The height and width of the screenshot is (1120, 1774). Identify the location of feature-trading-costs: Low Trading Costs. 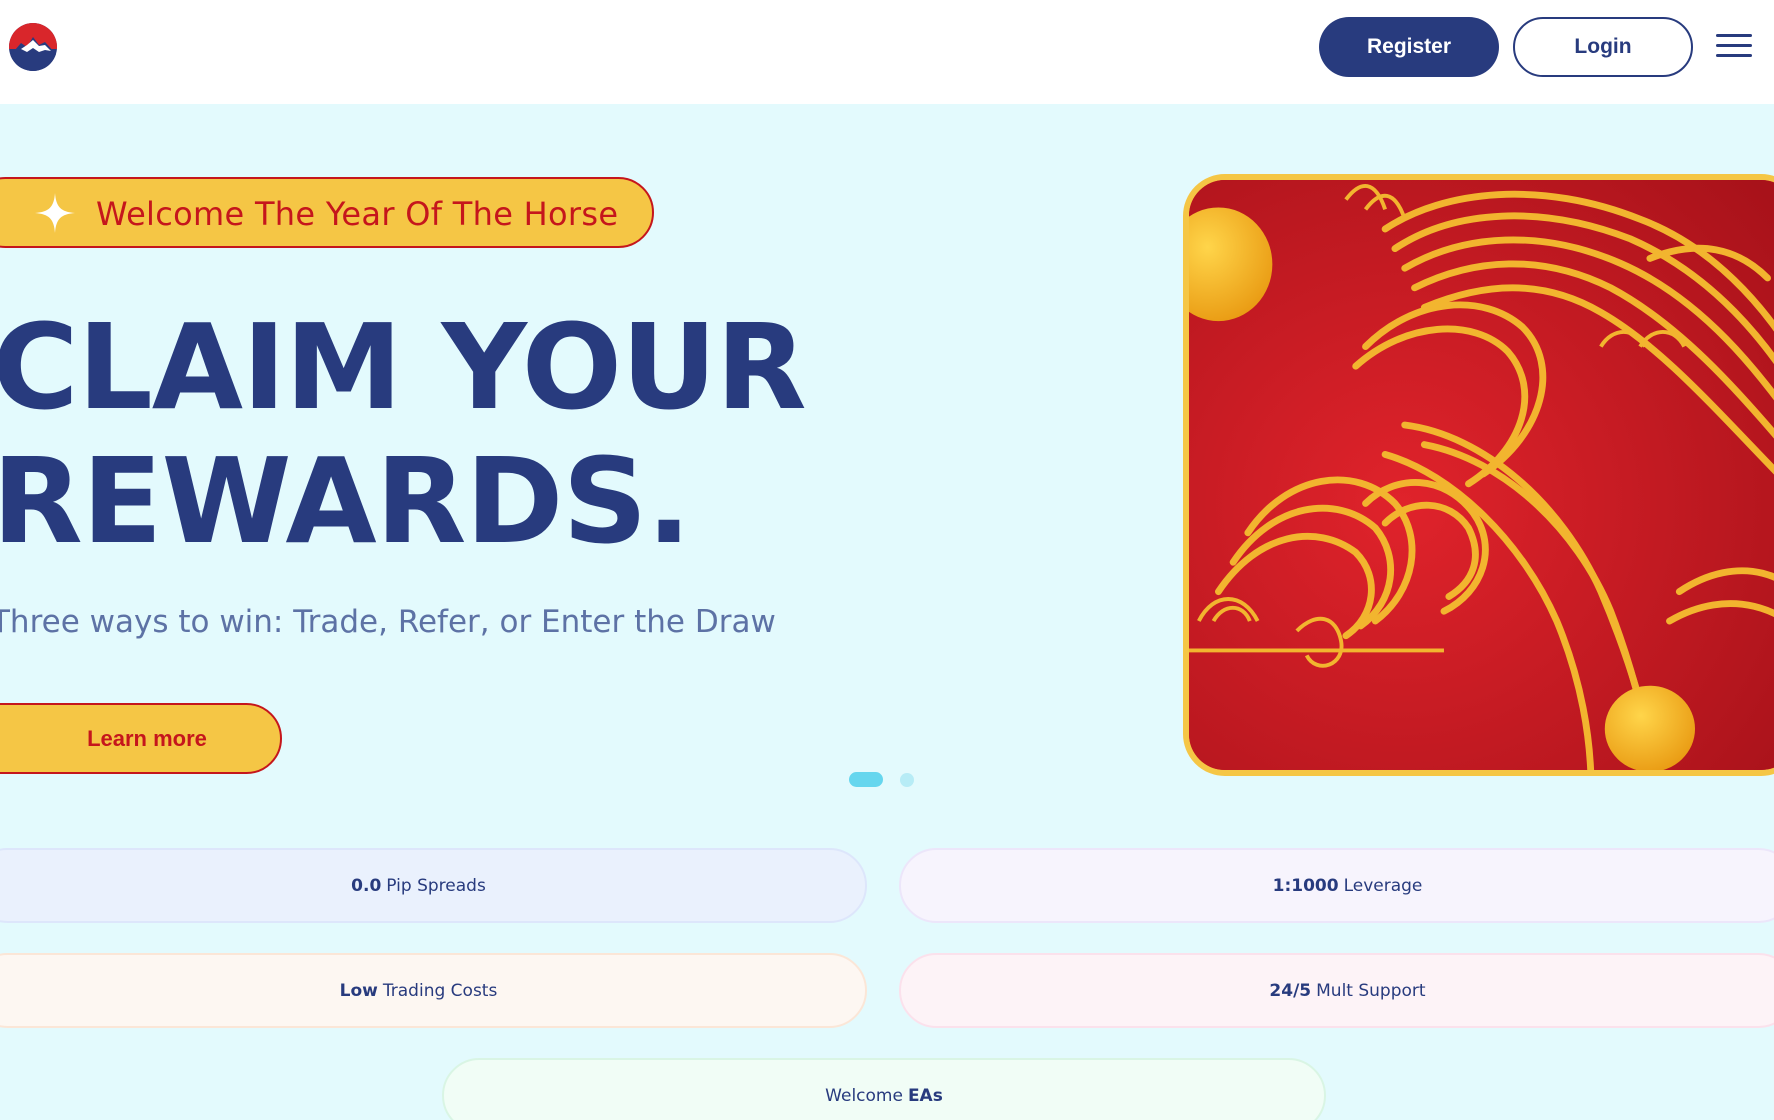
(433, 990).